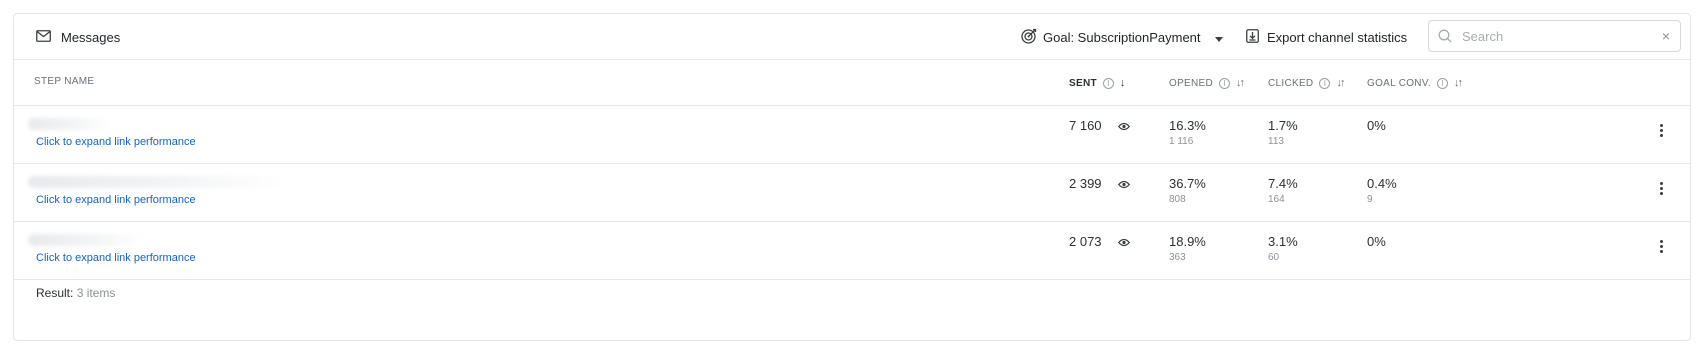 The width and height of the screenshot is (1705, 351). I want to click on column-step-name: STEP NAME, so click(64, 81).